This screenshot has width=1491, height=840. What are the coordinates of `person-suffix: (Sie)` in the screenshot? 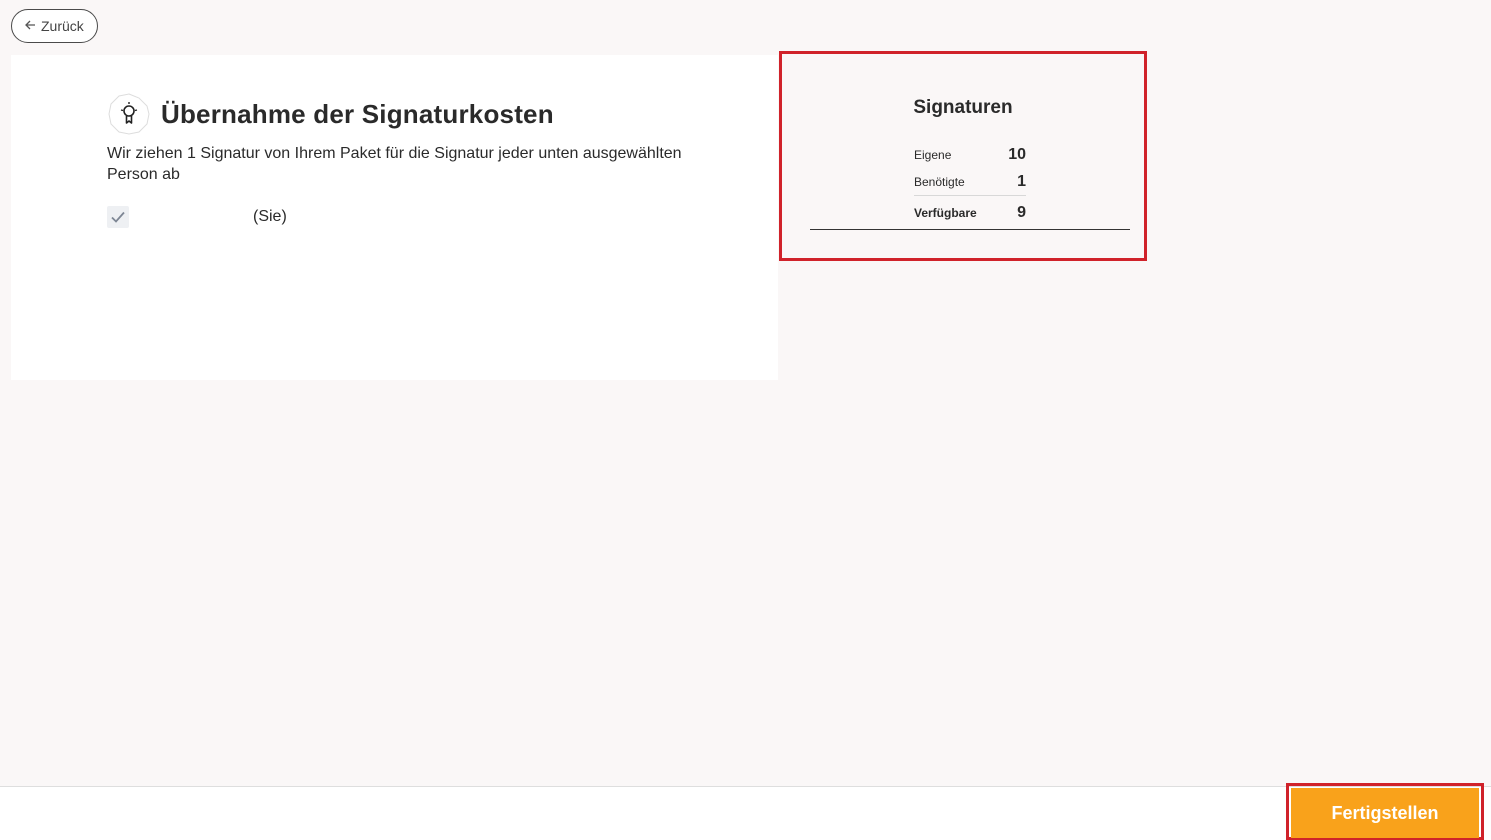 It's located at (270, 216).